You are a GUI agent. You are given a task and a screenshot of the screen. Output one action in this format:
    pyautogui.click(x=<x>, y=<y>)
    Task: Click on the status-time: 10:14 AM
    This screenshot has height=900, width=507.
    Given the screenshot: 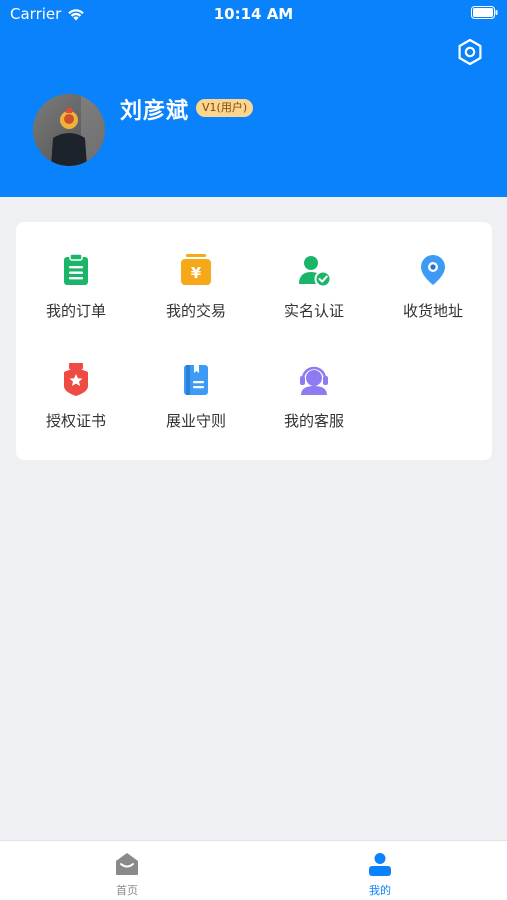 What is the action you would take?
    pyautogui.click(x=253, y=14)
    